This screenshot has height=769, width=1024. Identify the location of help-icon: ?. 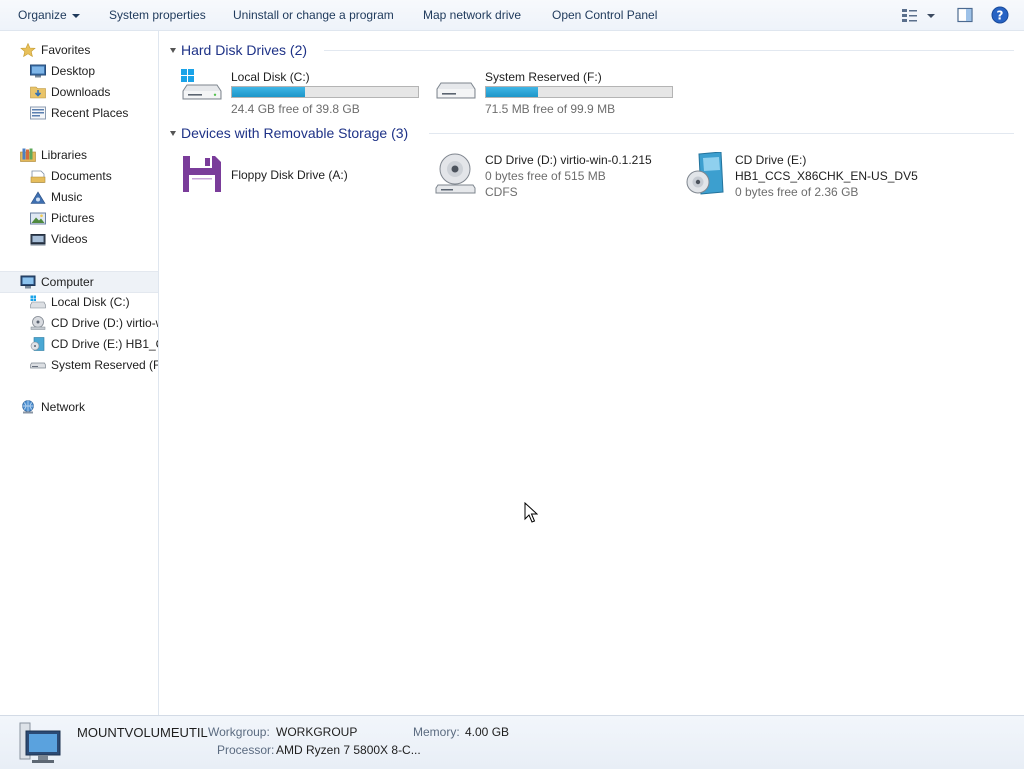
(1000, 15).